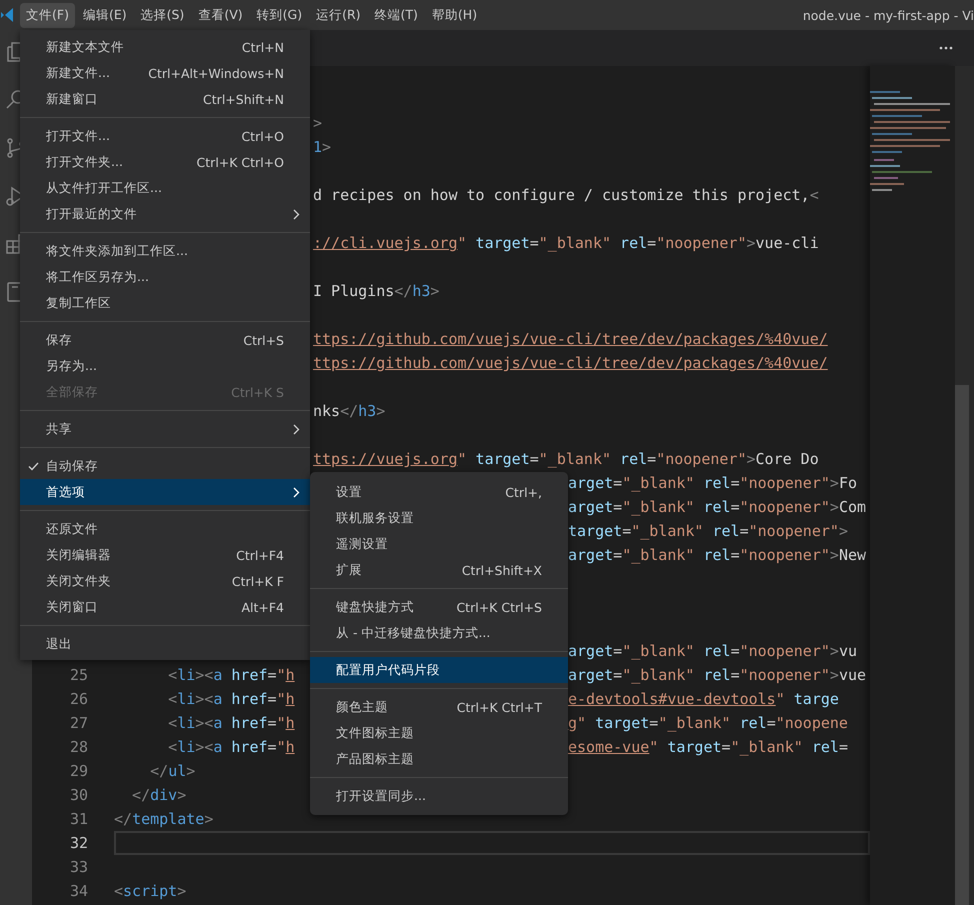  What do you see at coordinates (150, 891) in the screenshot?
I see `code-text: <script>` at bounding box center [150, 891].